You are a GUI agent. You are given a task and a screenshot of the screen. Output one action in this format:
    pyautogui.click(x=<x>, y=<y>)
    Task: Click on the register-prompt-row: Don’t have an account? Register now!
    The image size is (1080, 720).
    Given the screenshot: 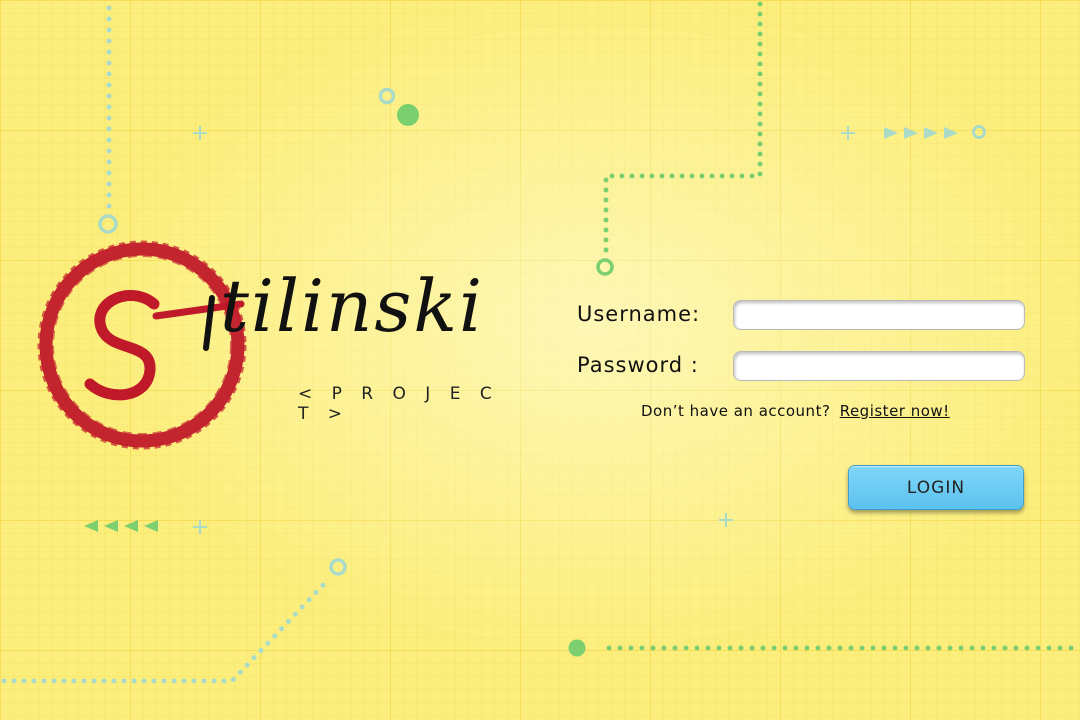 What is the action you would take?
    pyautogui.click(x=795, y=411)
    